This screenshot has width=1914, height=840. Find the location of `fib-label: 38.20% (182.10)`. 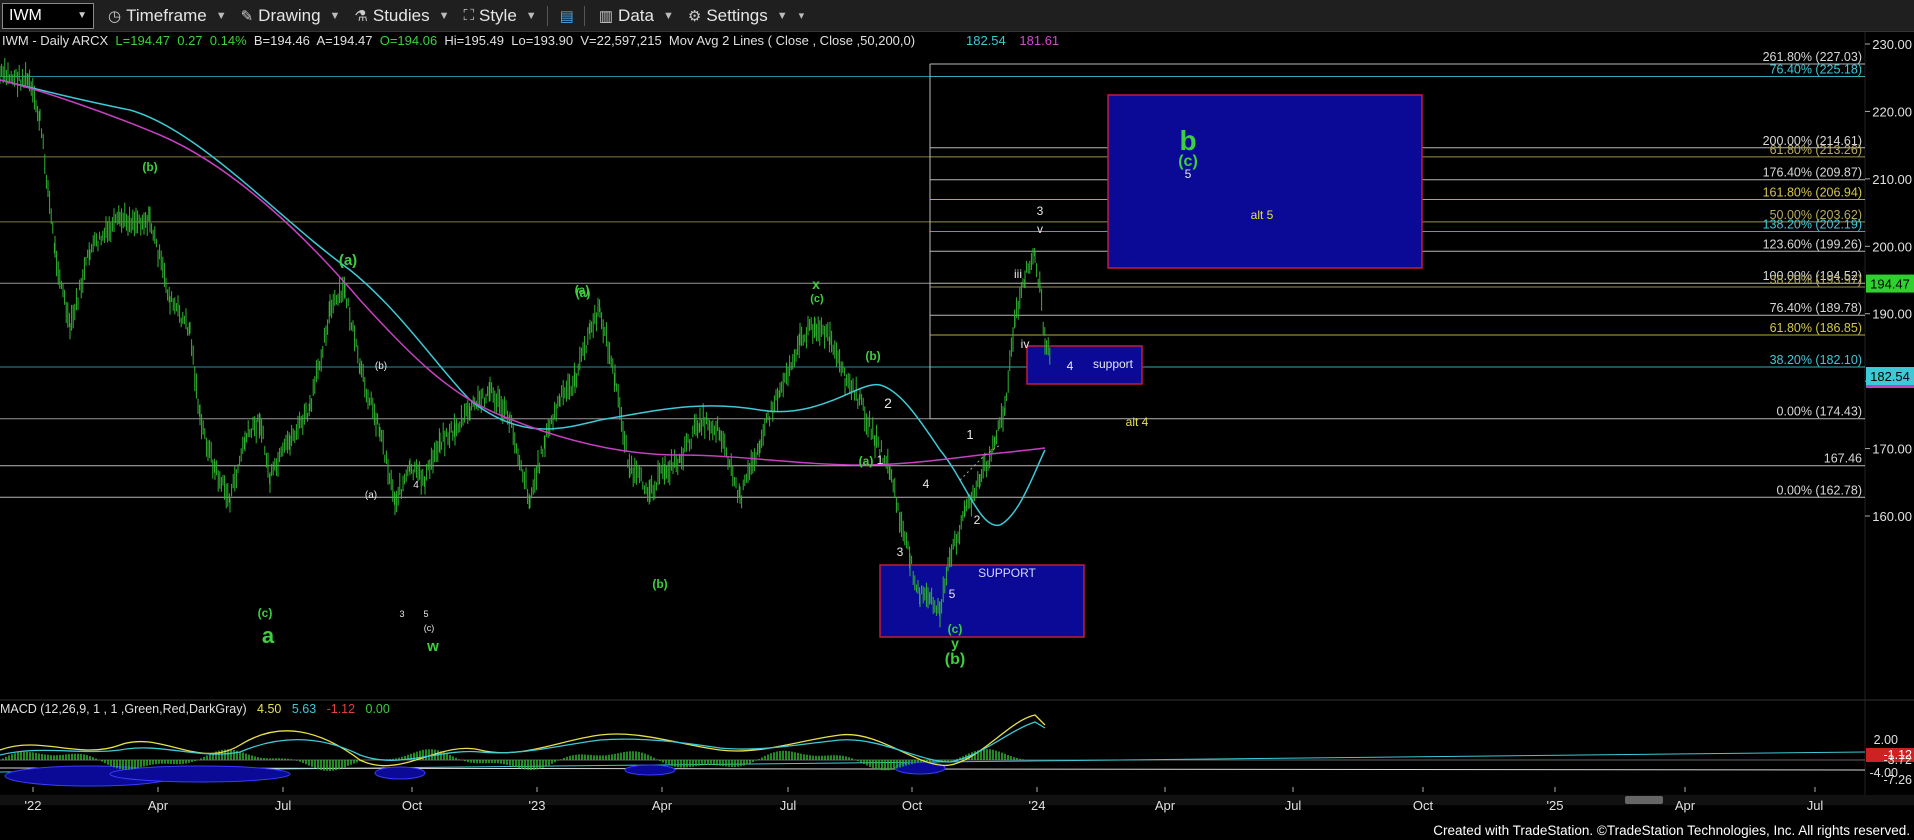

fib-label: 38.20% (182.10) is located at coordinates (1816, 360).